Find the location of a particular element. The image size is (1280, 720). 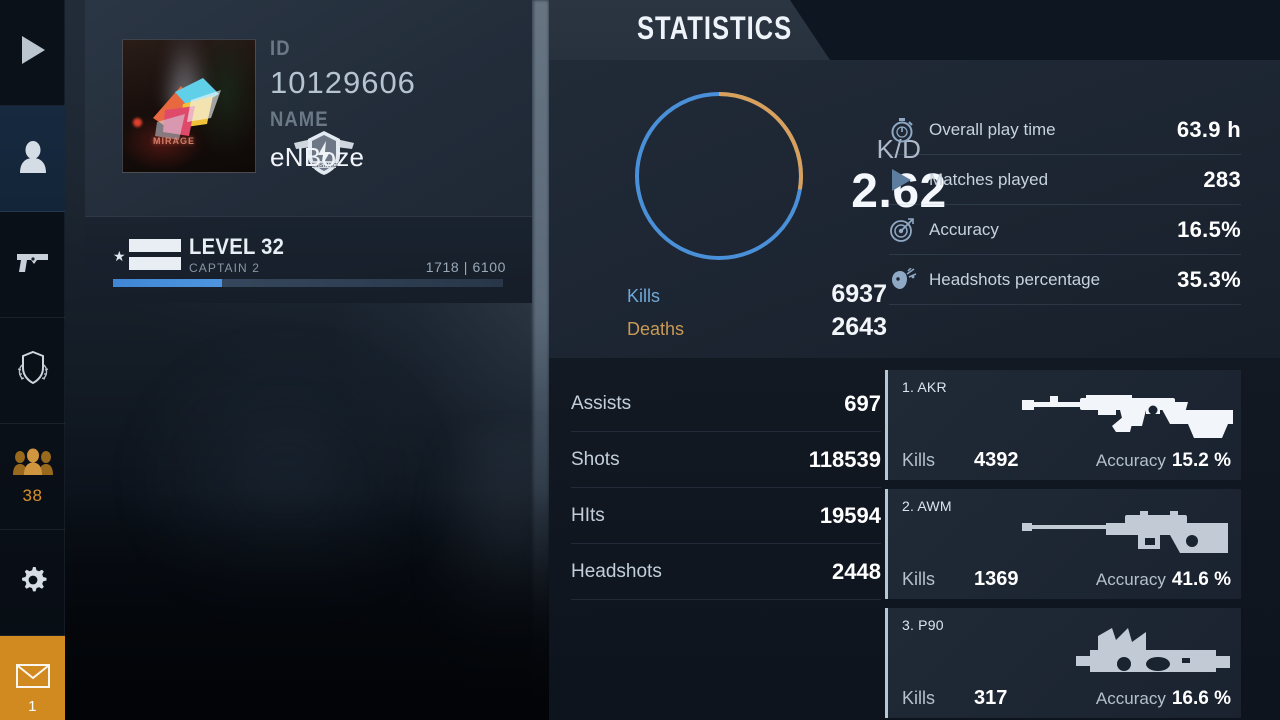

rank-insignia-icon is located at coordinates (155, 258).